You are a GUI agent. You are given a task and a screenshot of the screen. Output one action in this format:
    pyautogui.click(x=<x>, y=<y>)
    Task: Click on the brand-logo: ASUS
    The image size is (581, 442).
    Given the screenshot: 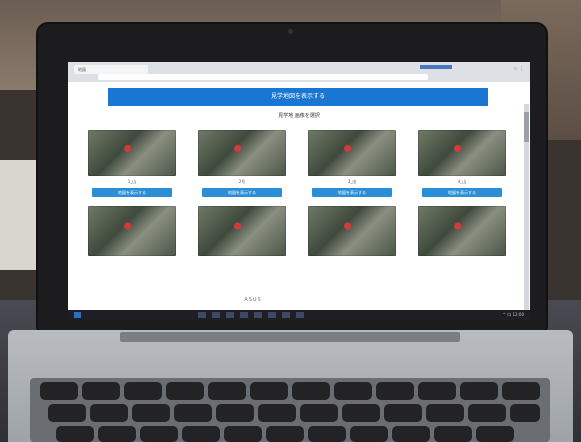 What is the action you would take?
    pyautogui.click(x=253, y=300)
    